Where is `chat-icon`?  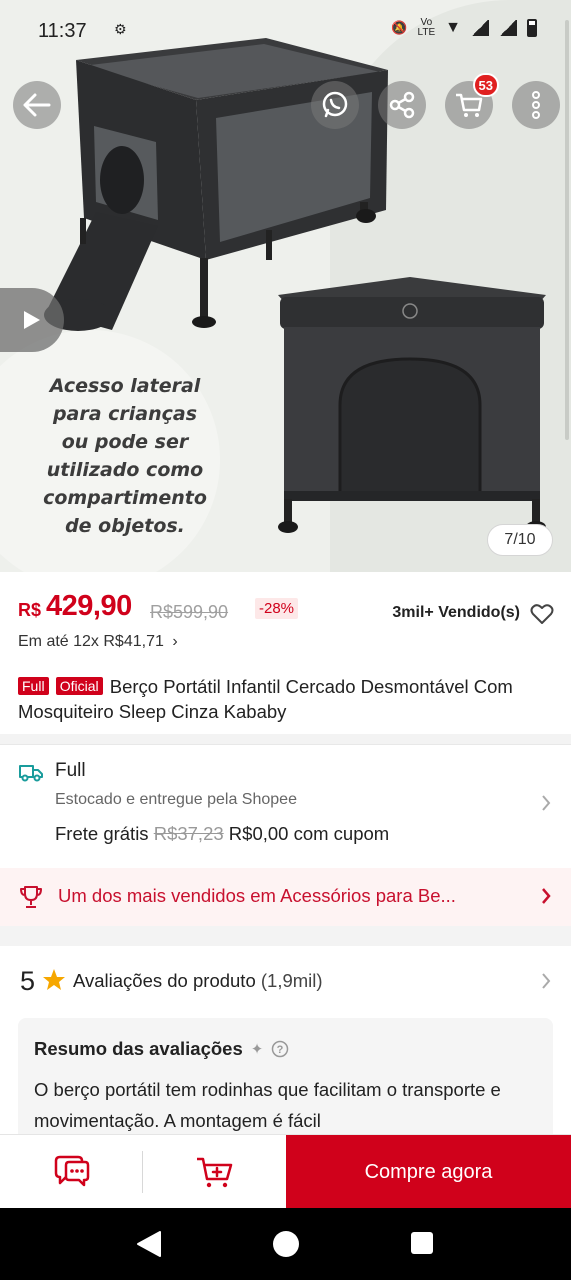 chat-icon is located at coordinates (71, 1171).